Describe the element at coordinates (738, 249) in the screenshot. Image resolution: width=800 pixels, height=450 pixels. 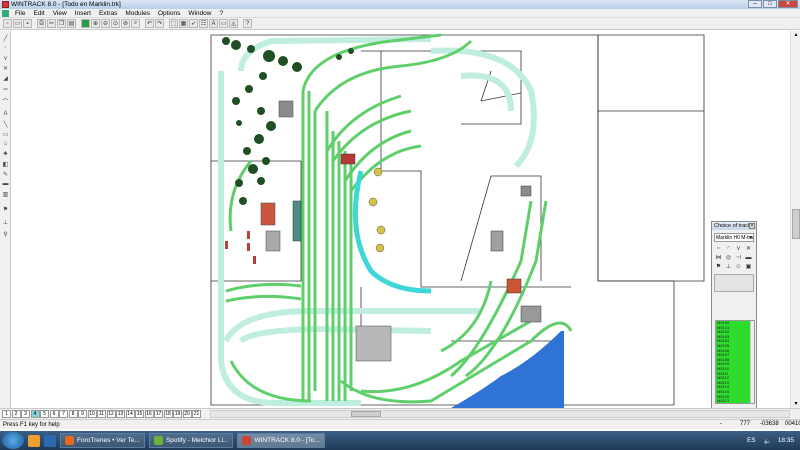
I see `switch-icon: ⋎` at that location.